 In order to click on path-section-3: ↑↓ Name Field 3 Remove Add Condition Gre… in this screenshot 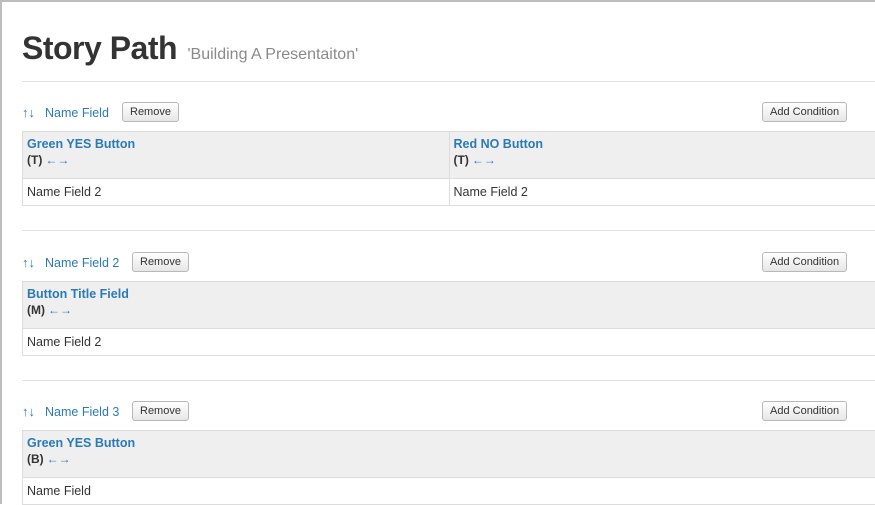, I will do `click(448, 413)`.